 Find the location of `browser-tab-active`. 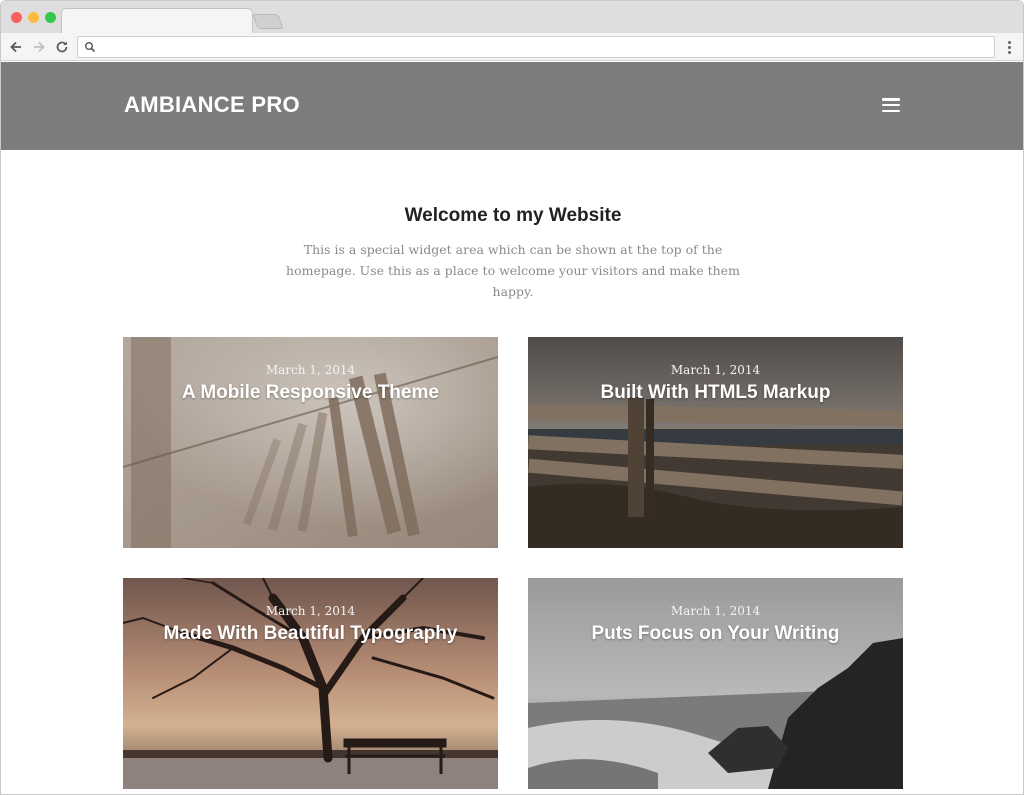

browser-tab-active is located at coordinates (157, 21).